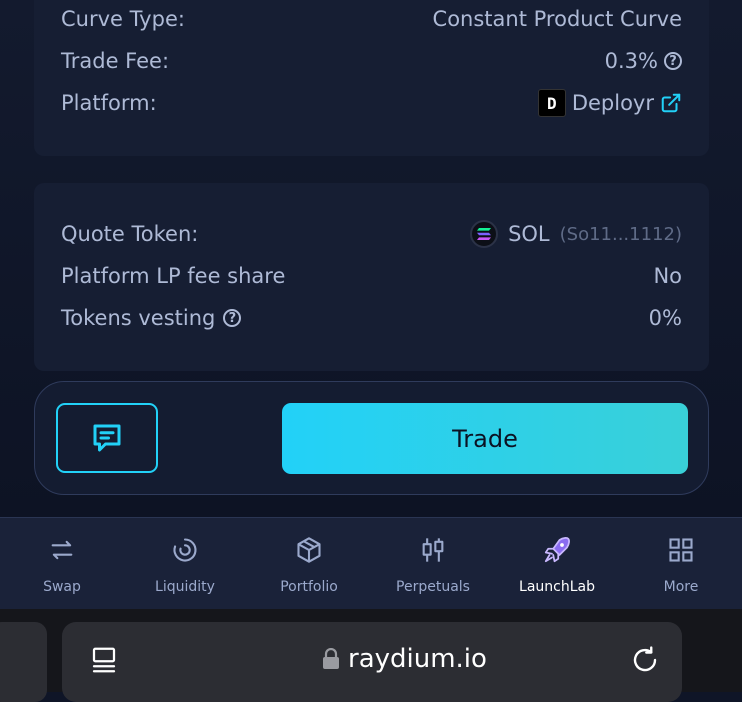  Describe the element at coordinates (62, 550) in the screenshot. I see `swap-icon` at that location.